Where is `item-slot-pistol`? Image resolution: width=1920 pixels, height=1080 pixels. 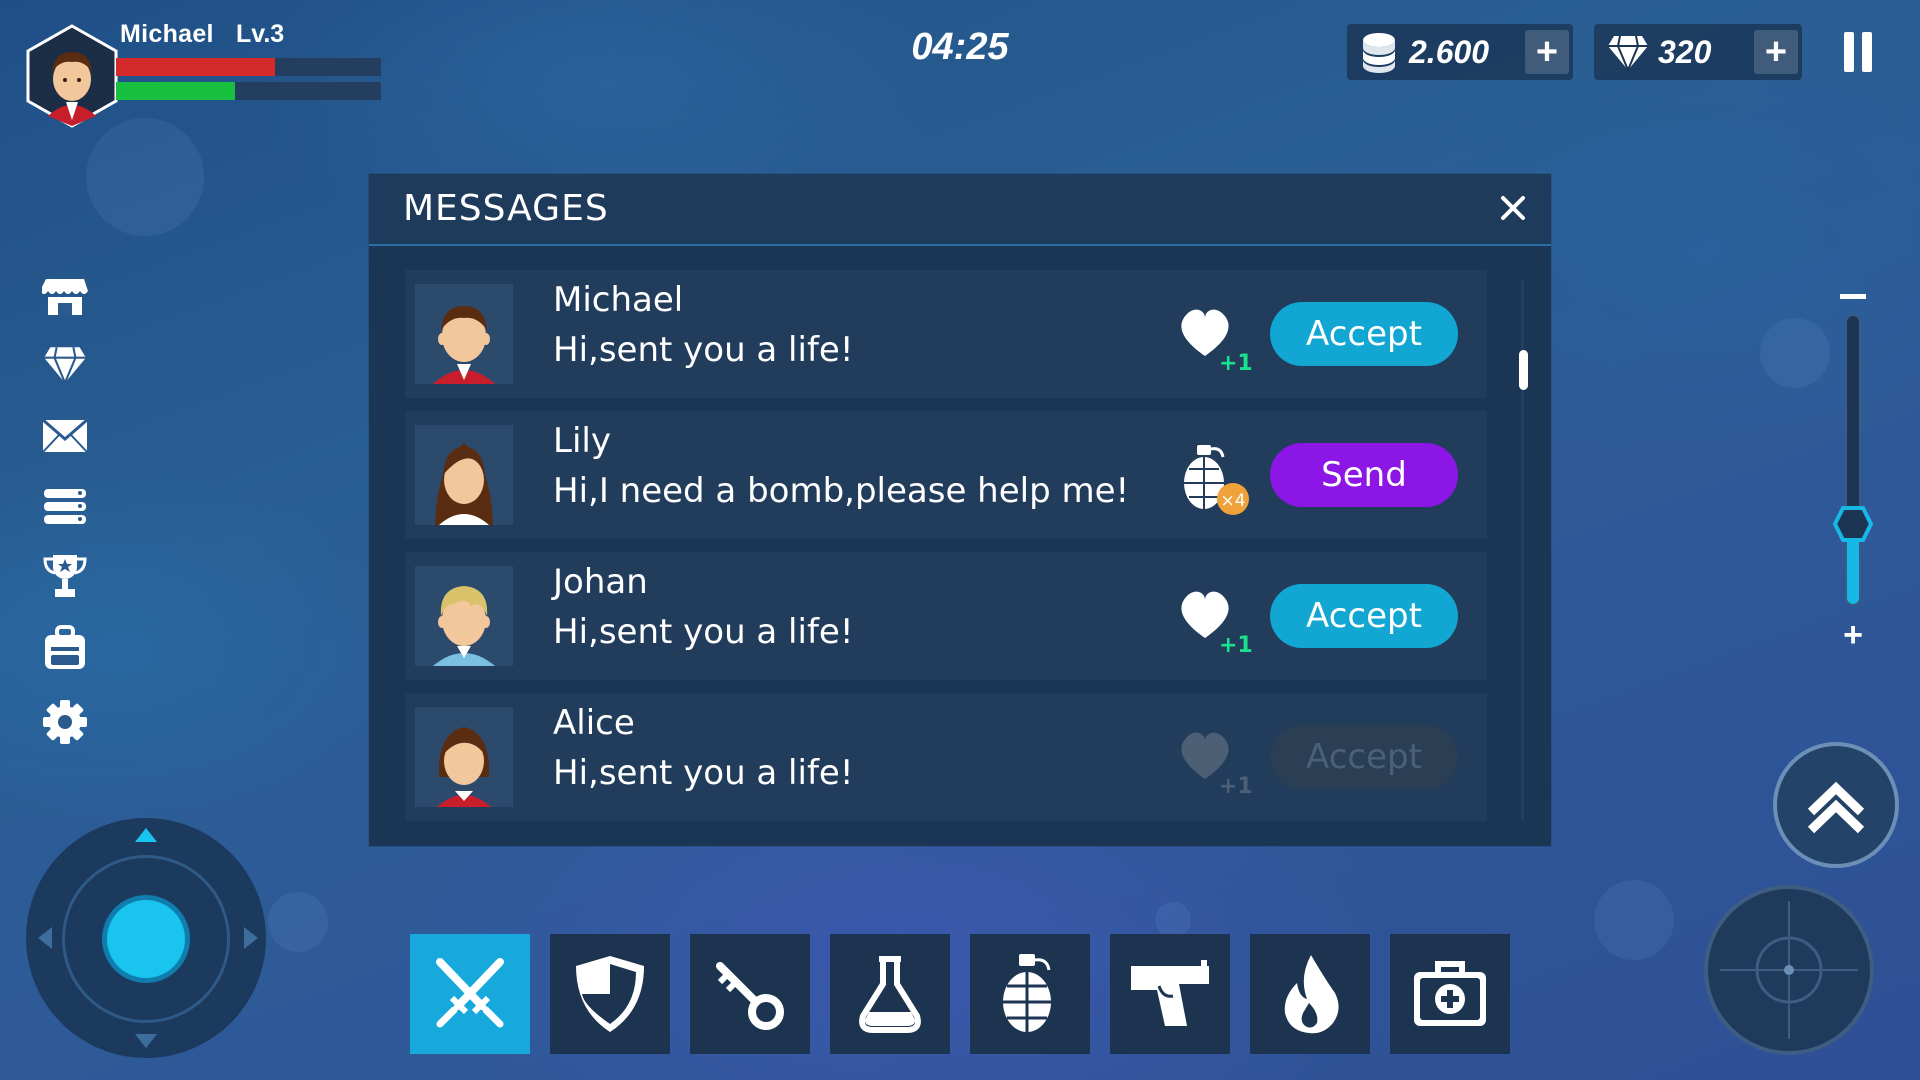
item-slot-pistol is located at coordinates (1170, 994).